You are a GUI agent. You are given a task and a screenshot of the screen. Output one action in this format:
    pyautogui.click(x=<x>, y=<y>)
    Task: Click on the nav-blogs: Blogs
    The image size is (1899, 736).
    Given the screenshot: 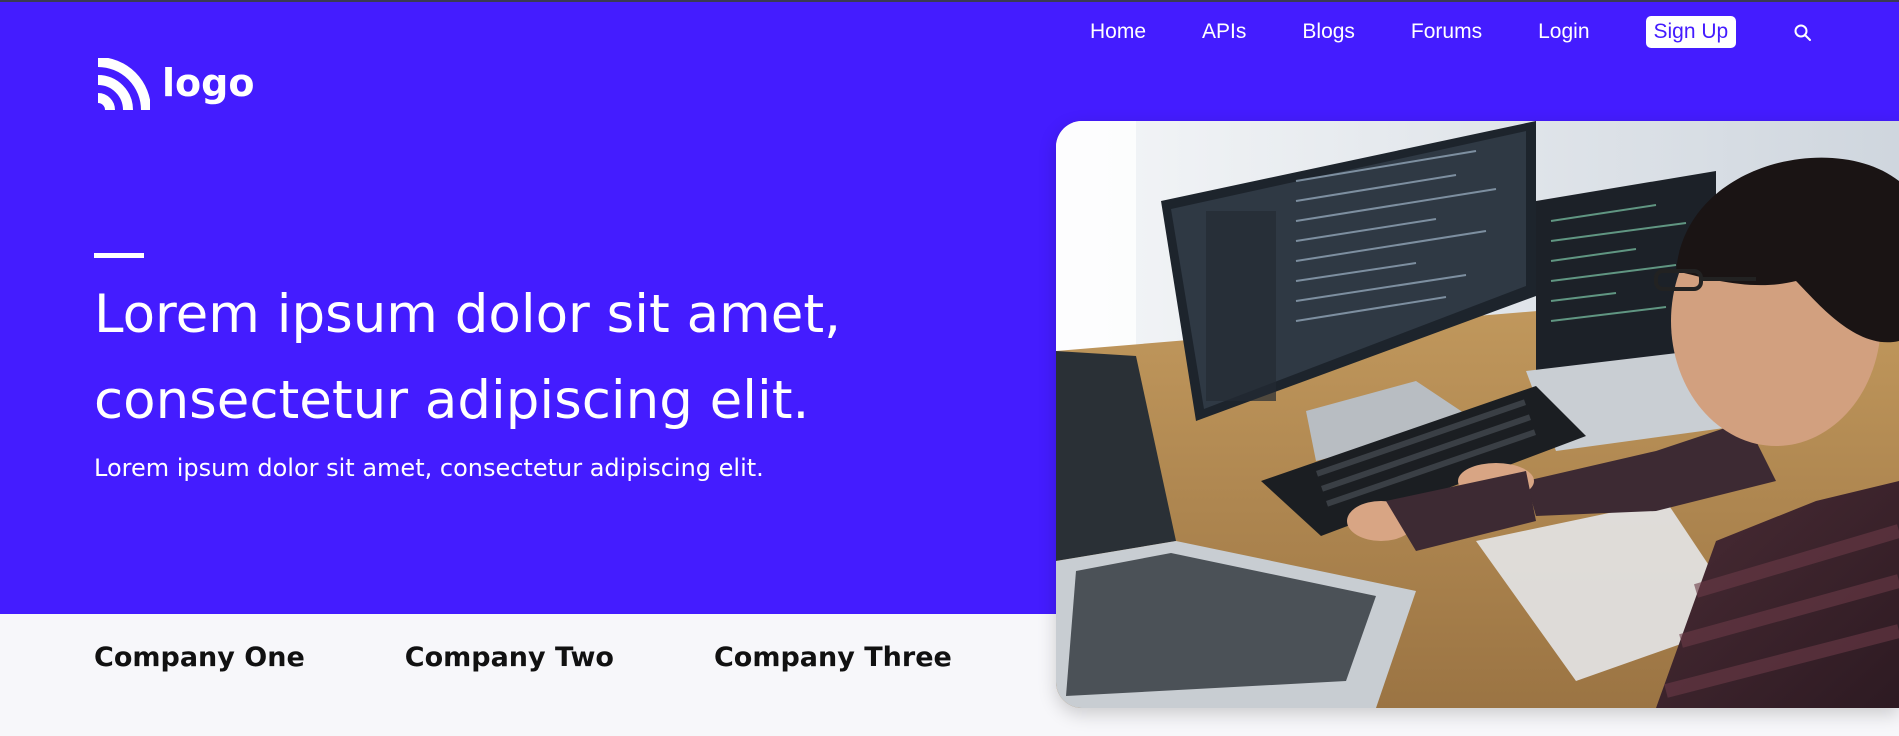 What is the action you would take?
    pyautogui.click(x=1328, y=32)
    